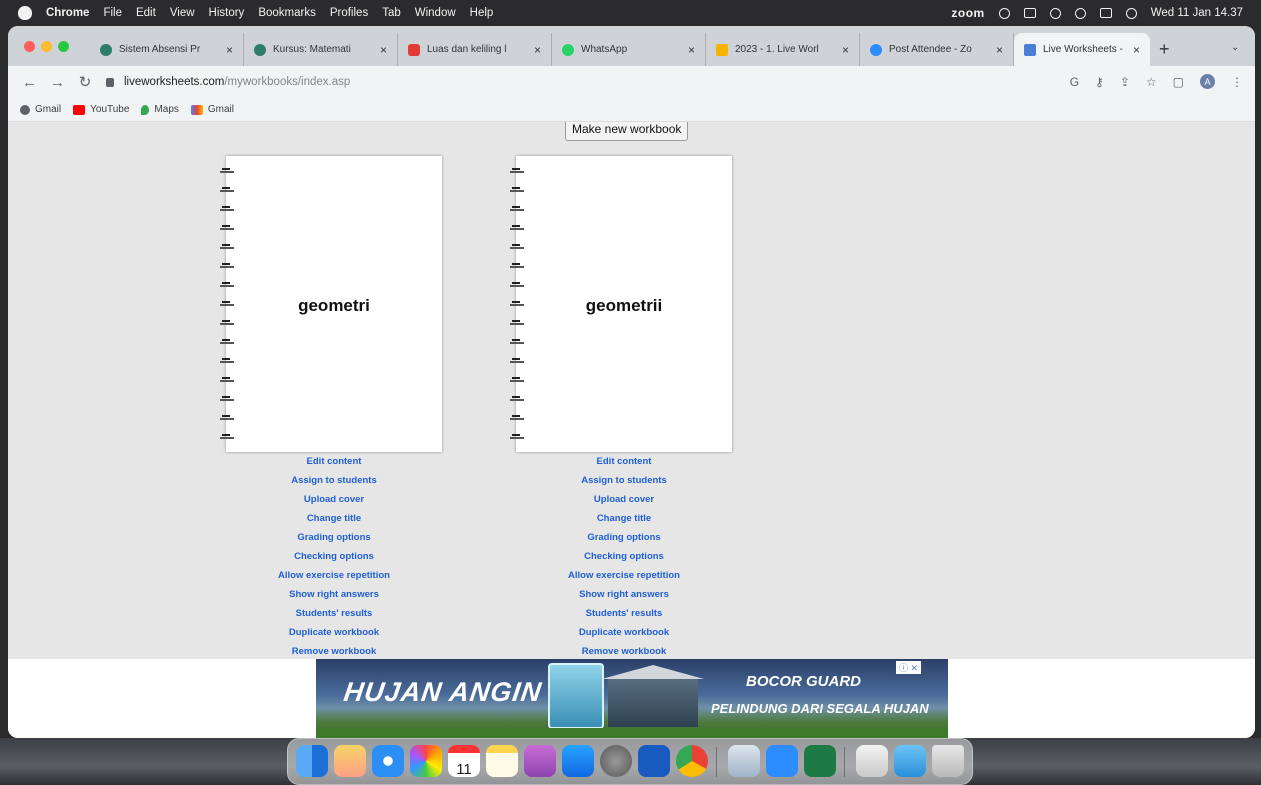 The image size is (1261, 785). What do you see at coordinates (227, 13) in the screenshot?
I see `menu-history: History` at bounding box center [227, 13].